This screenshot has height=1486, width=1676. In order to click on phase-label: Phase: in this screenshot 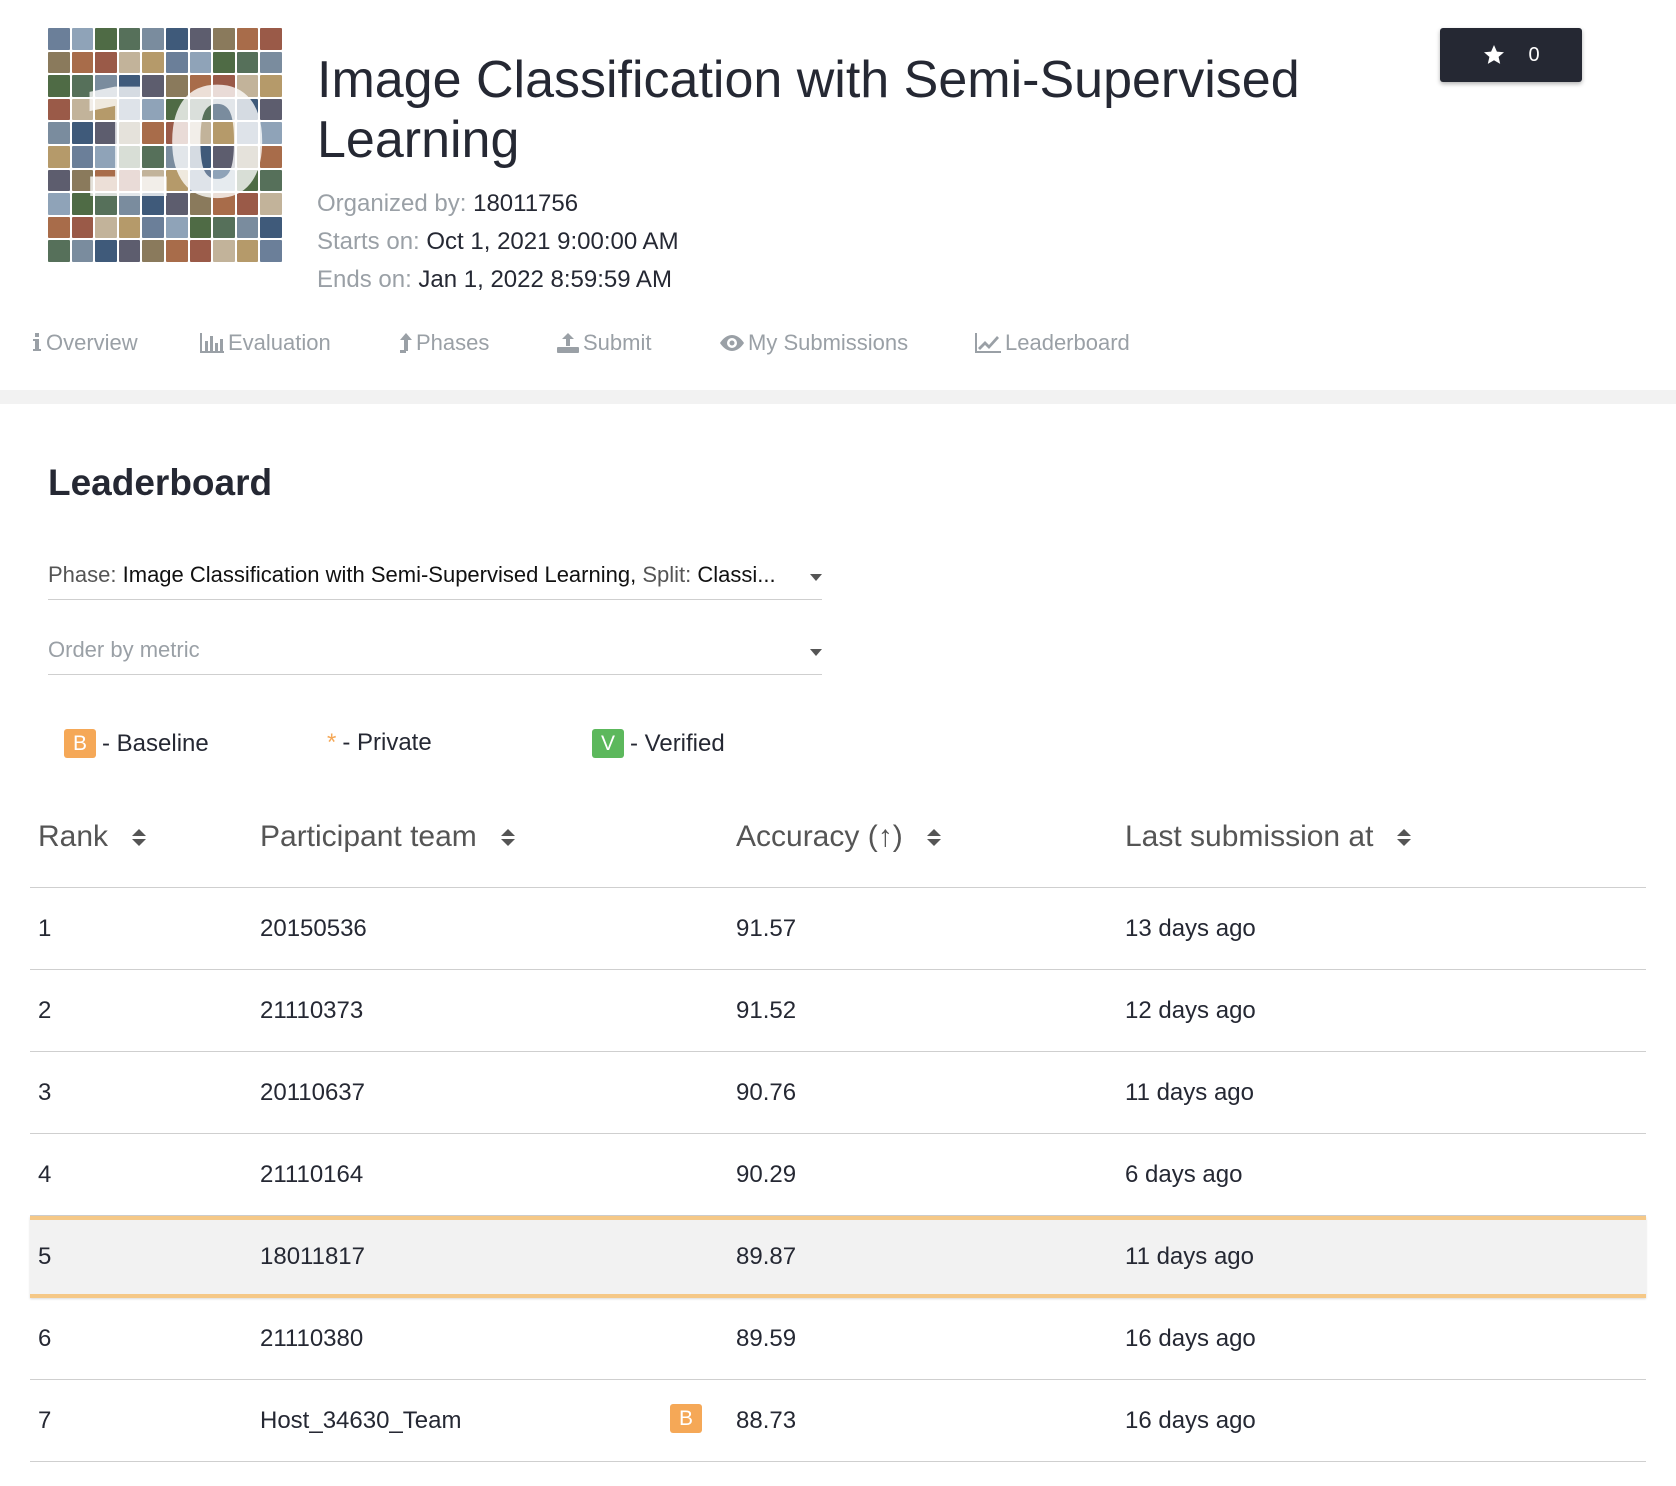, I will do `click(82, 574)`.